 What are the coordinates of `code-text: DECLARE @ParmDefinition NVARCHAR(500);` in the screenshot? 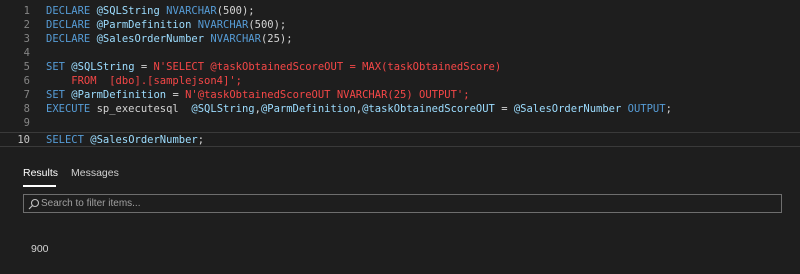 It's located at (166, 25).